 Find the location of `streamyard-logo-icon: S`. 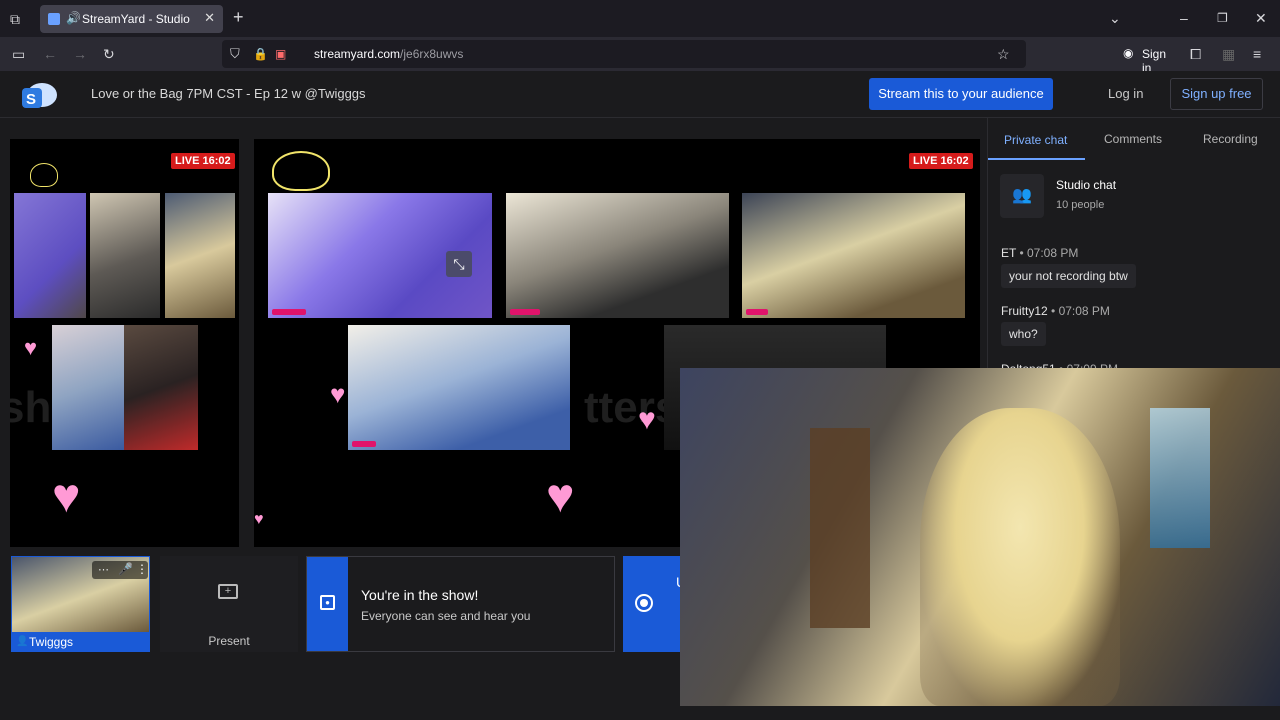

streamyard-logo-icon: S is located at coordinates (39, 95).